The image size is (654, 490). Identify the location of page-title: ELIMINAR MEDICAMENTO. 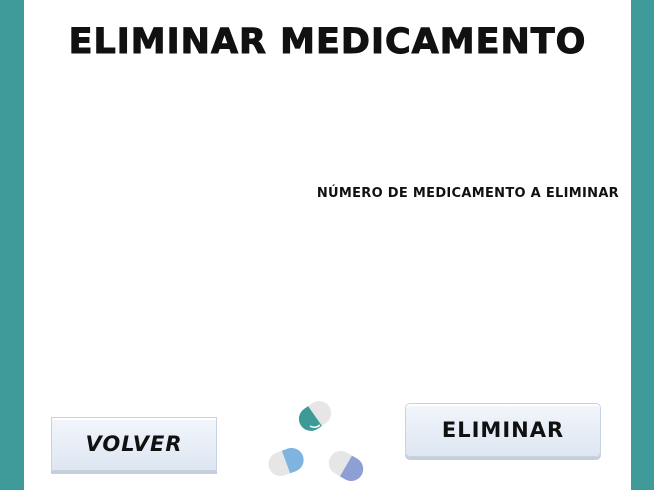
(327, 42).